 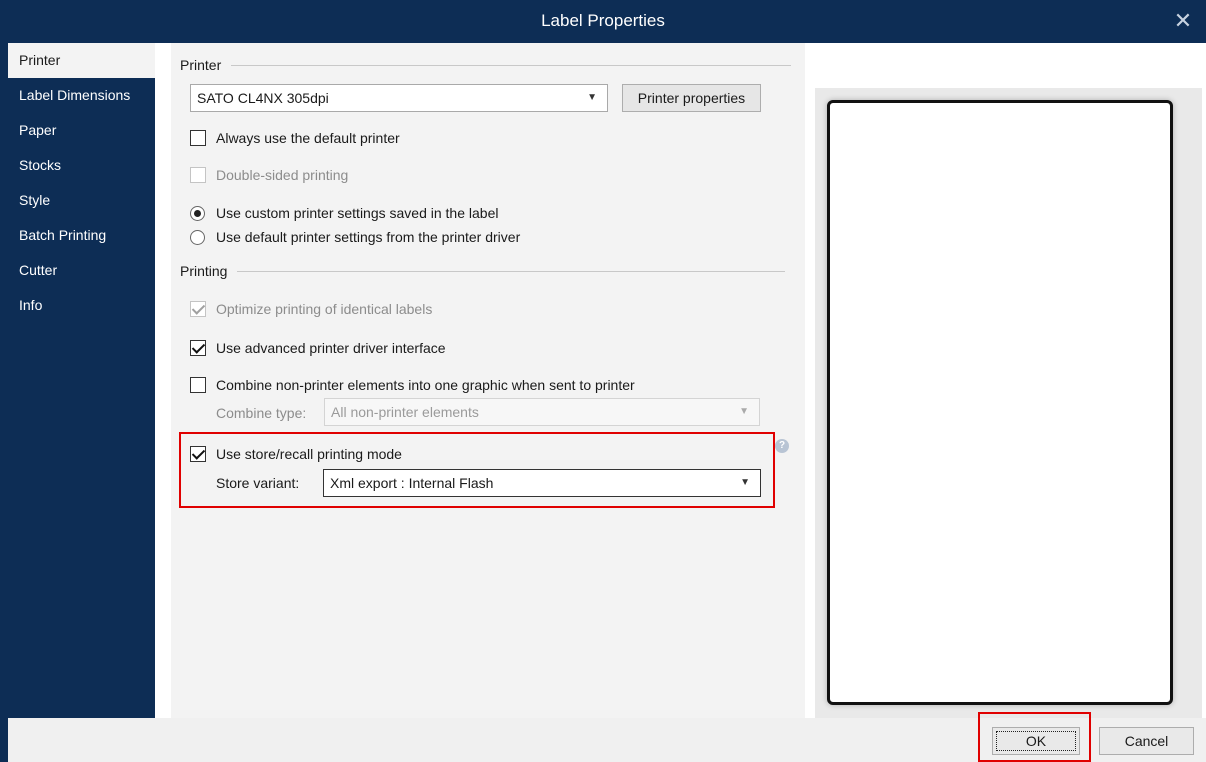 I want to click on store-recall-label: Use store/recall printing mode, so click(x=309, y=454).